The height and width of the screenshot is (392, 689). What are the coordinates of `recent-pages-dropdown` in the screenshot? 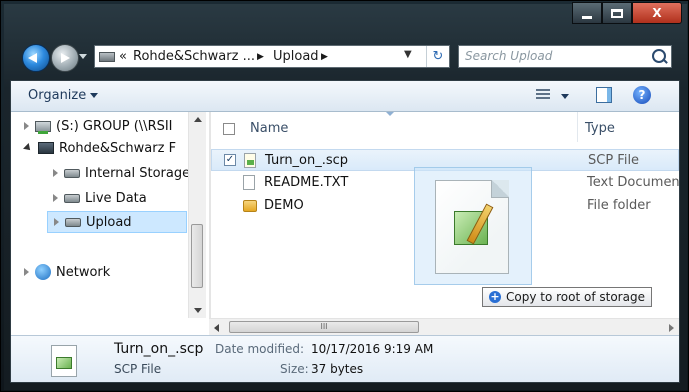 It's located at (83, 56).